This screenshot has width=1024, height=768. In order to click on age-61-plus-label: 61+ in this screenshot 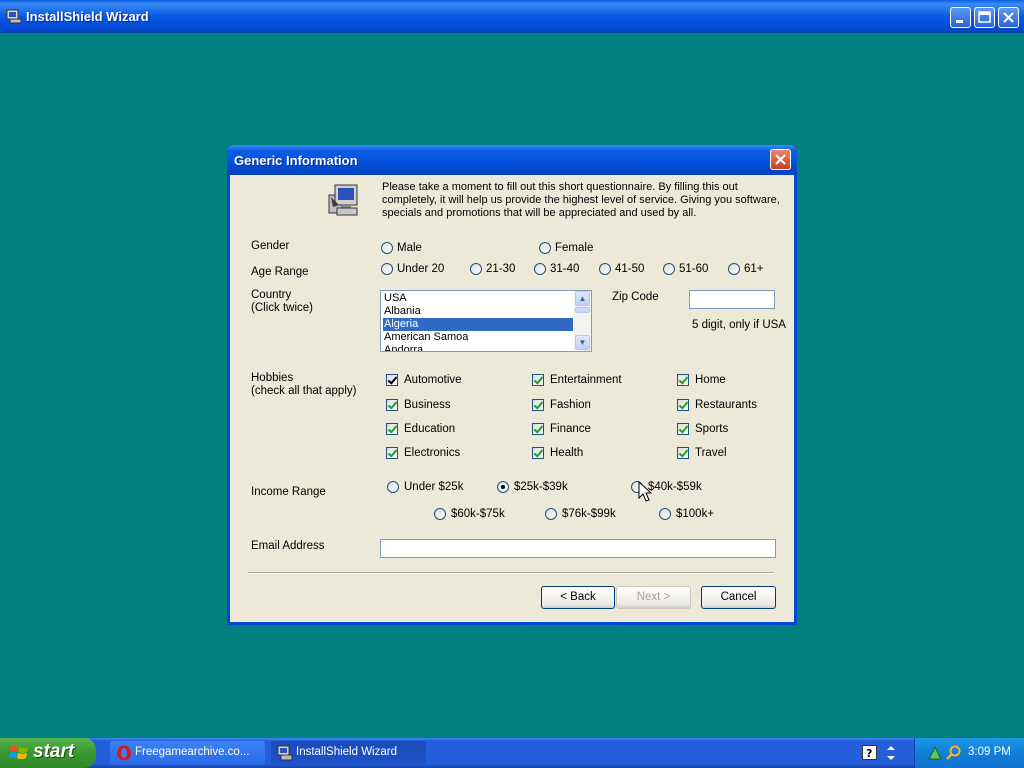, I will do `click(754, 269)`.